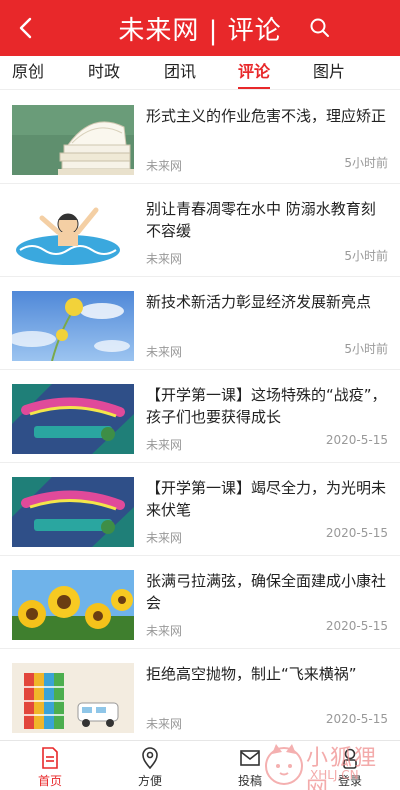 The width and height of the screenshot is (400, 790). What do you see at coordinates (200, 73) in the screenshot?
I see `category-tabs: 原创 时政 团讯 评论 图片` at bounding box center [200, 73].